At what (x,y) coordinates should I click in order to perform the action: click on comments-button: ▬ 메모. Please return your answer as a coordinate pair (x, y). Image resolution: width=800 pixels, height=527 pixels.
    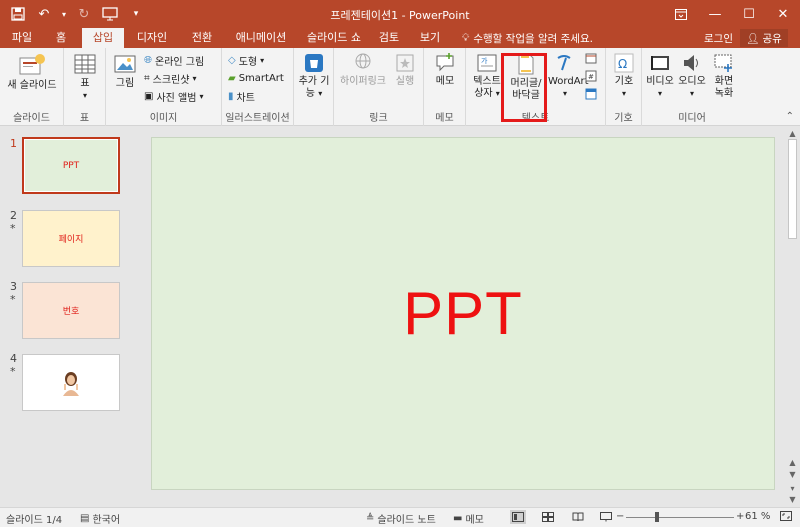
    Looking at the image, I should click on (468, 518).